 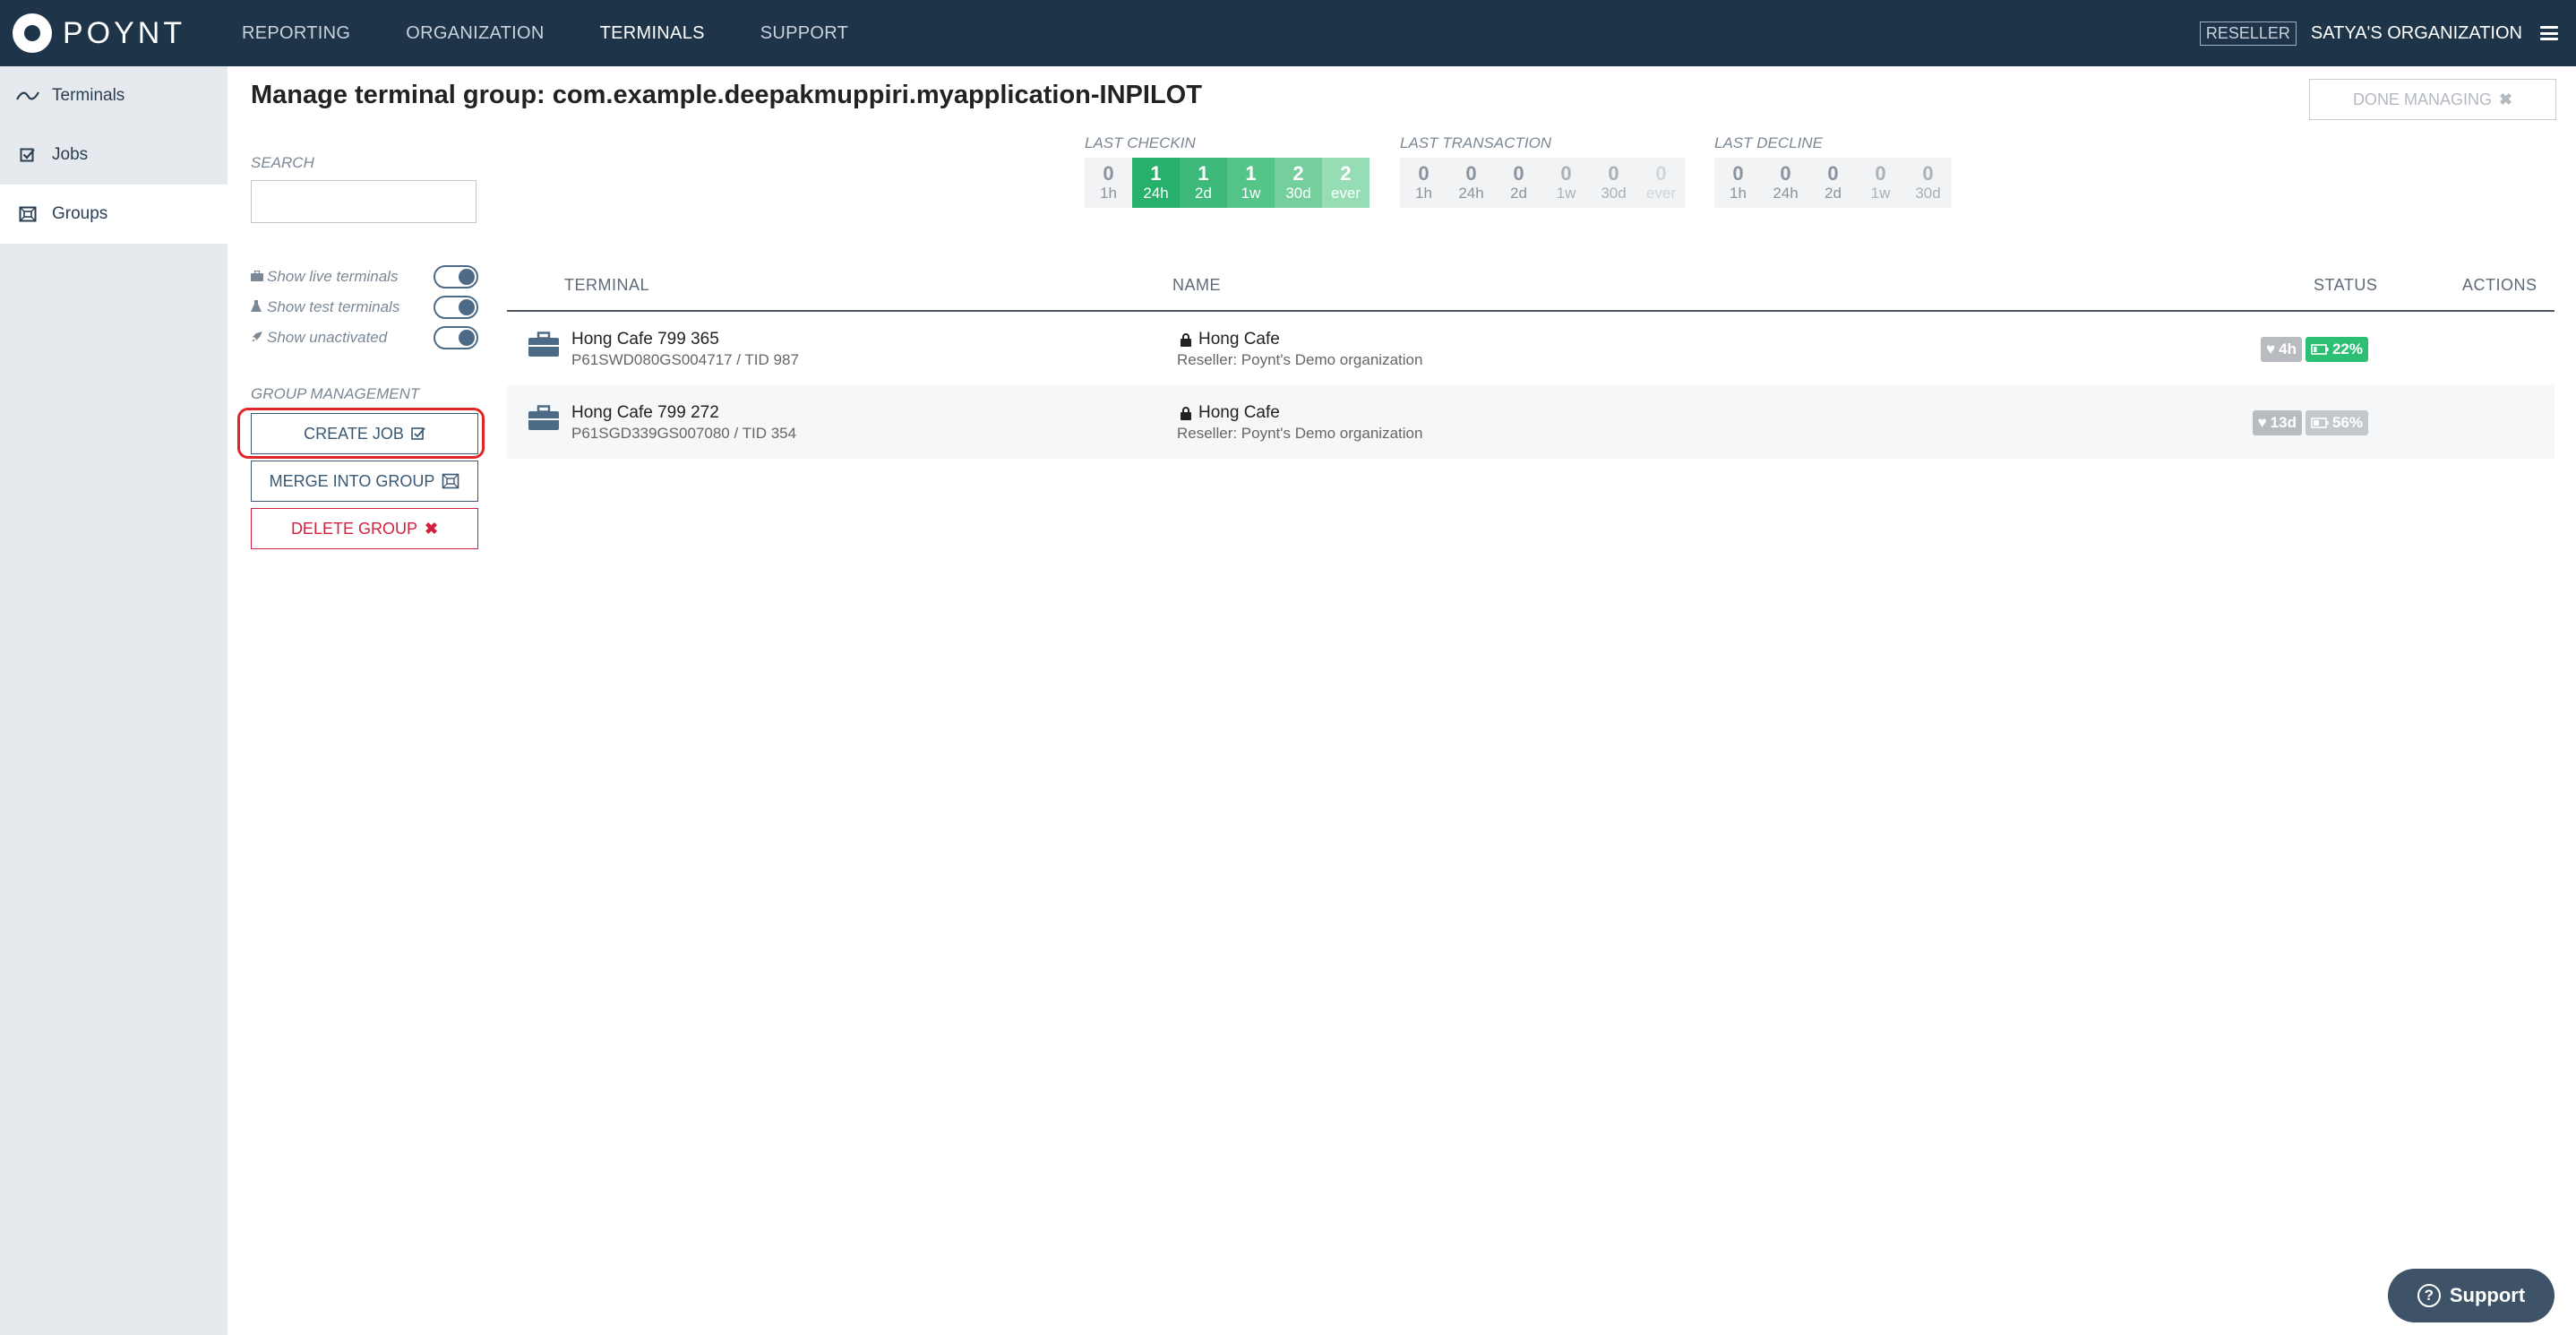 What do you see at coordinates (80, 213) in the screenshot?
I see `sidebar-item-label: Groups` at bounding box center [80, 213].